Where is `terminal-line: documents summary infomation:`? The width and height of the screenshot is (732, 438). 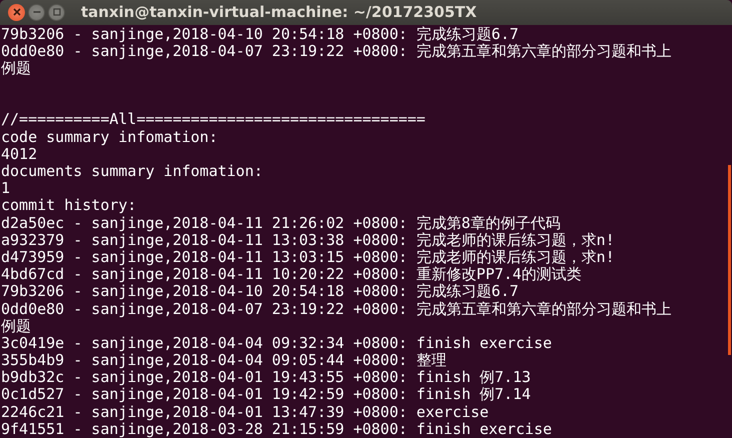 terminal-line: documents summary infomation: is located at coordinates (132, 171).